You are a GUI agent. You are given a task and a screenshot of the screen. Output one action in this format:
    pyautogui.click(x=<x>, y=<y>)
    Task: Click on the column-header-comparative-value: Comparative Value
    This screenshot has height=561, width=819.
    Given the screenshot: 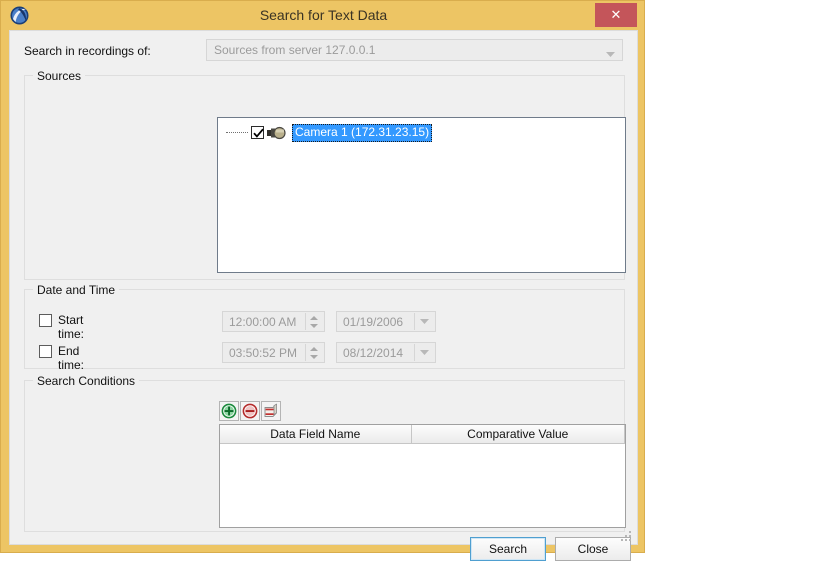 What is the action you would take?
    pyautogui.click(x=518, y=434)
    